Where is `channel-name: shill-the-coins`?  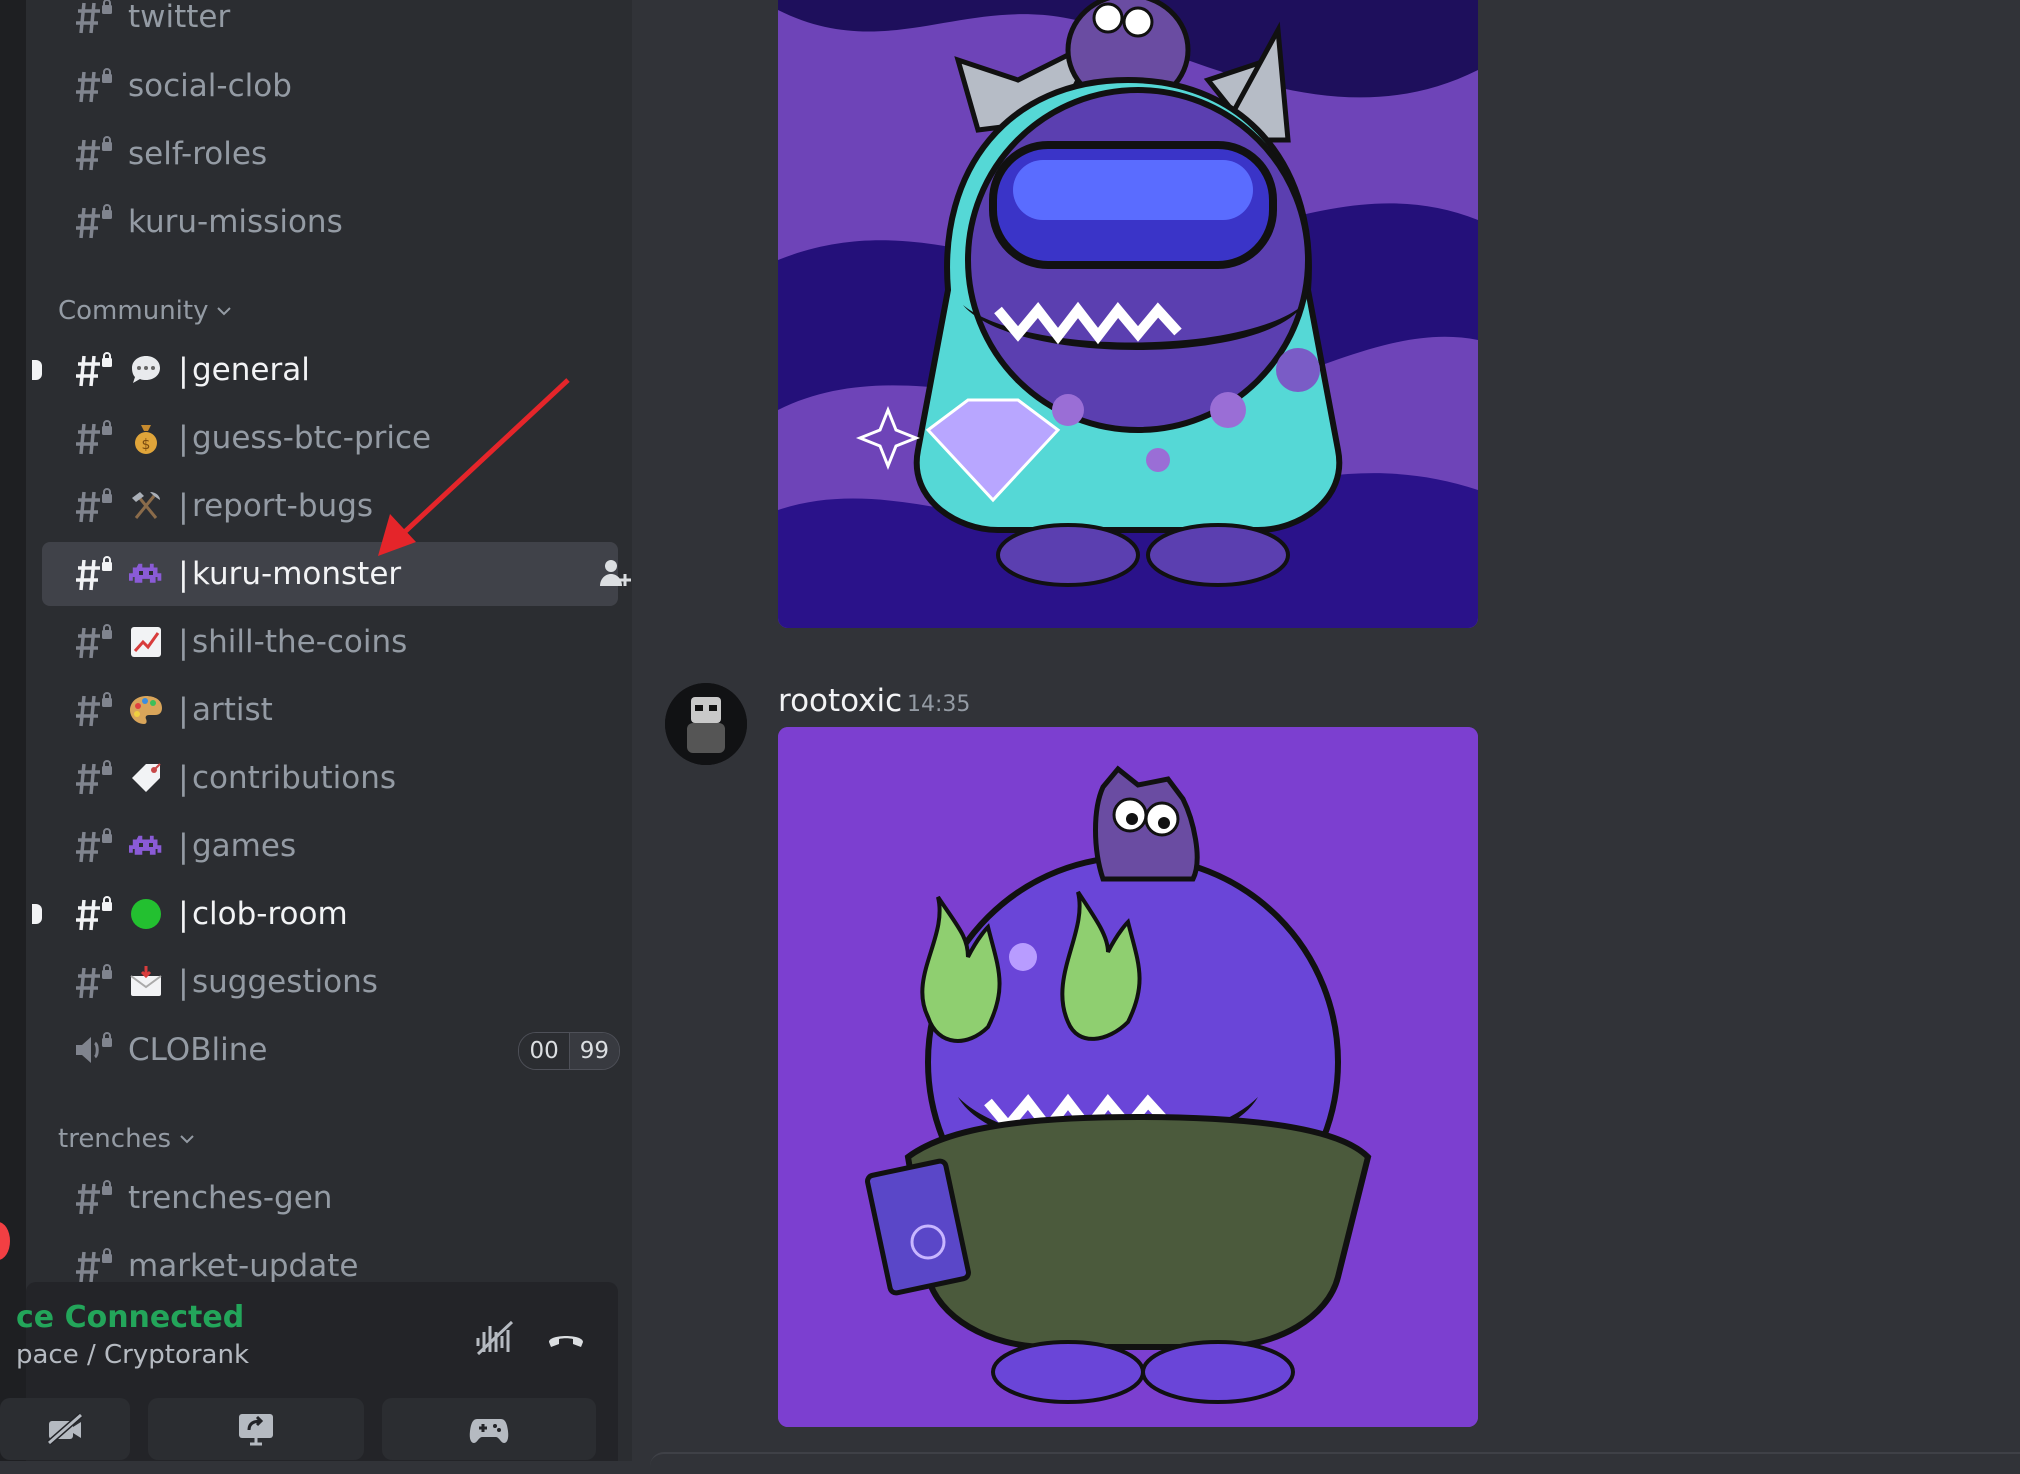 channel-name: shill-the-coins is located at coordinates (300, 642).